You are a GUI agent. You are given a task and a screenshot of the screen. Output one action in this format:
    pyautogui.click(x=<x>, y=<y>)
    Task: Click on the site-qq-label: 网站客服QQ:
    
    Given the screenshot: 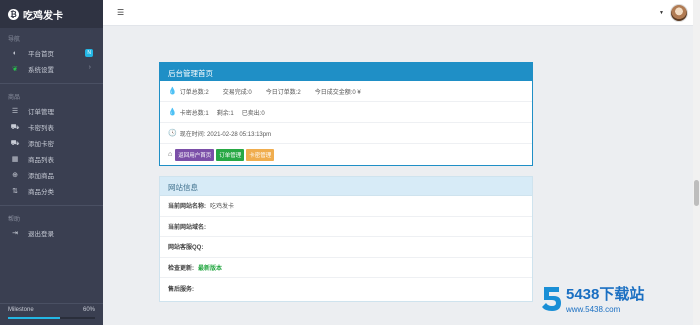 What is the action you would take?
    pyautogui.click(x=186, y=248)
    